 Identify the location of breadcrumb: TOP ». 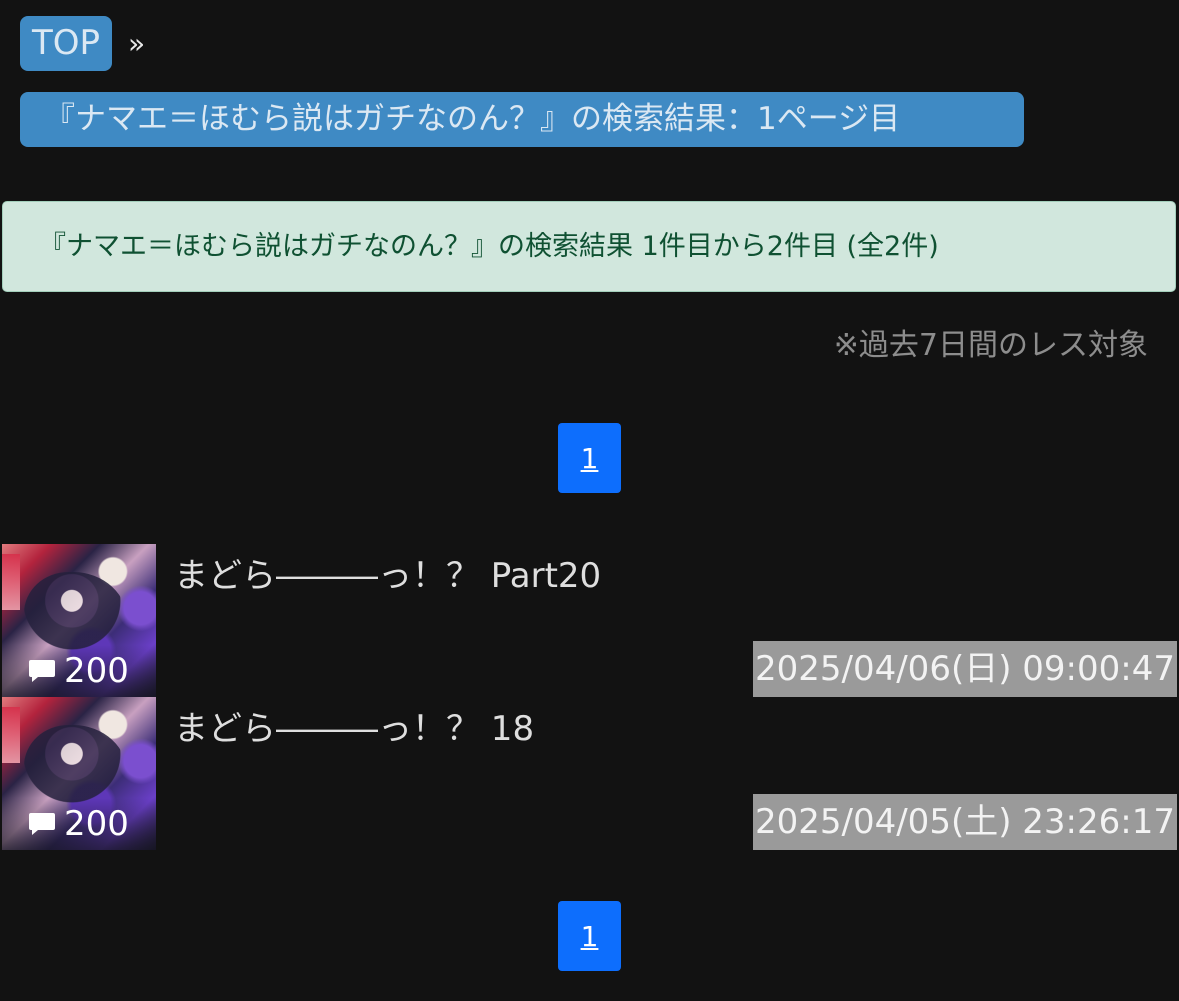
(82, 43).